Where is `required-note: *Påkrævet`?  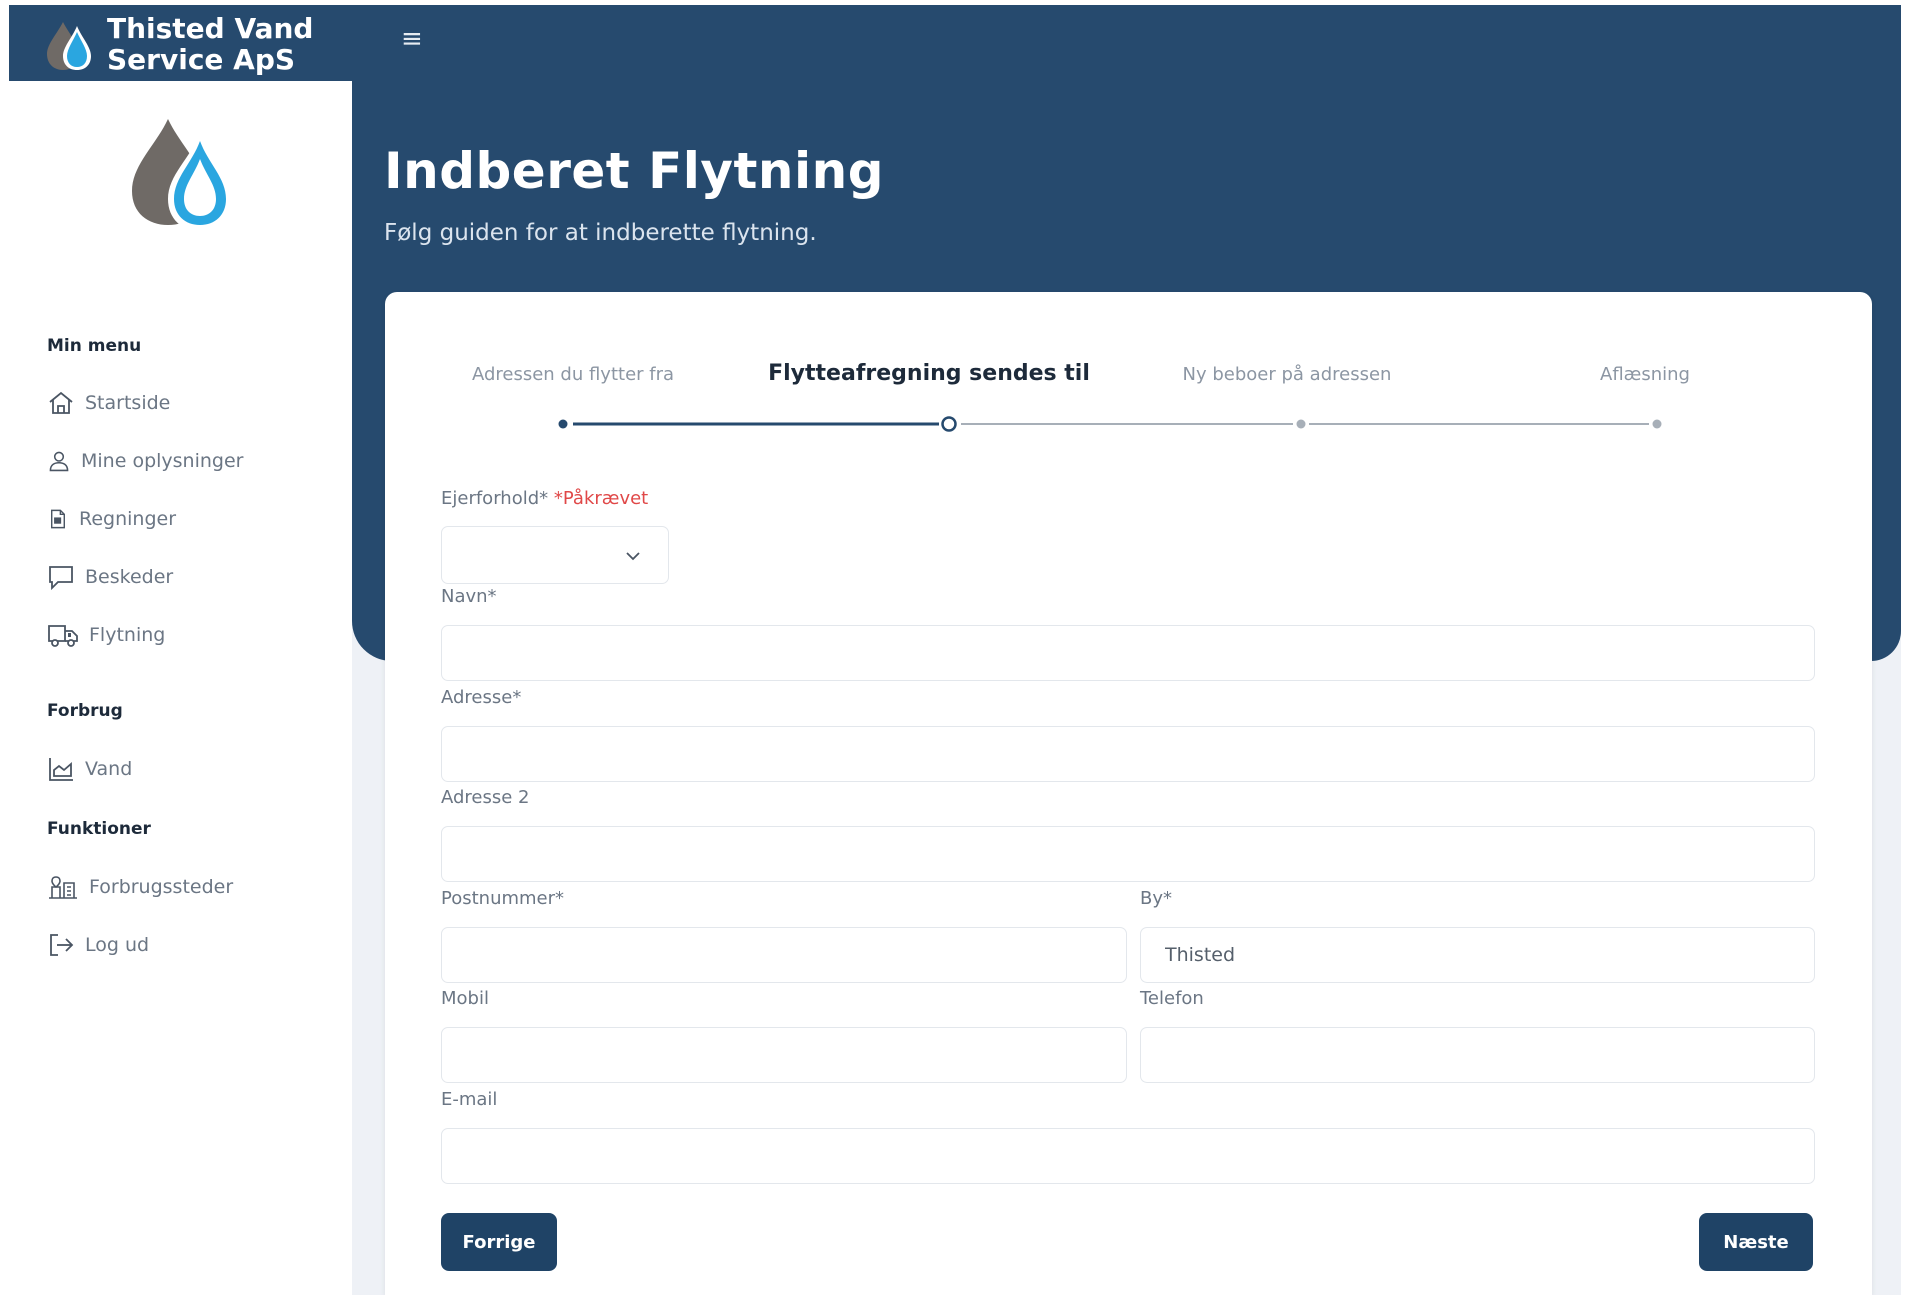
required-note: *Påkrævet is located at coordinates (601, 498).